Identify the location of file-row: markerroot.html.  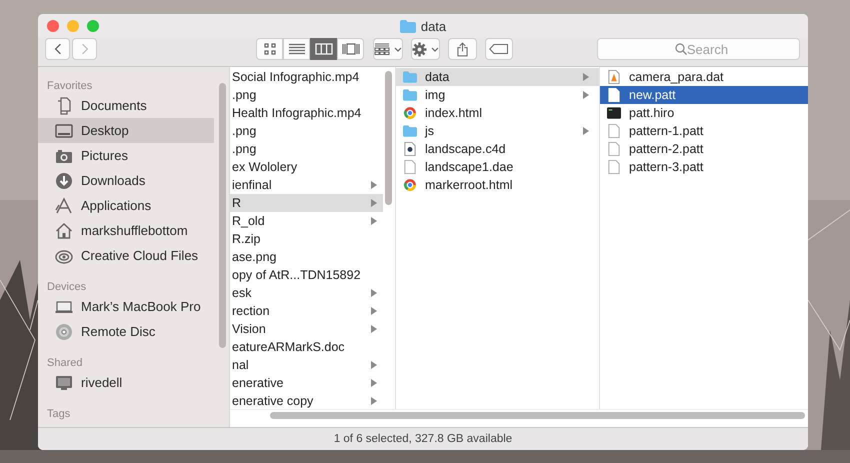
(497, 185).